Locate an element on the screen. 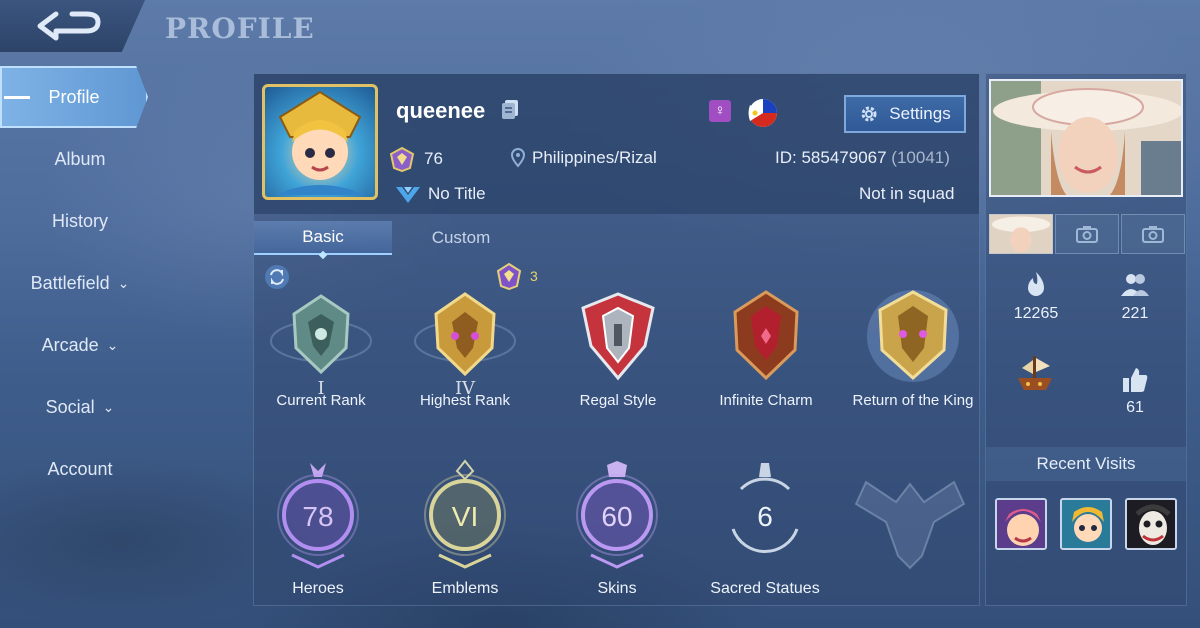 Image resolution: width=1200 pixels, height=628 pixels. profile-tabs: Basic Custom is located at coordinates (392, 238).